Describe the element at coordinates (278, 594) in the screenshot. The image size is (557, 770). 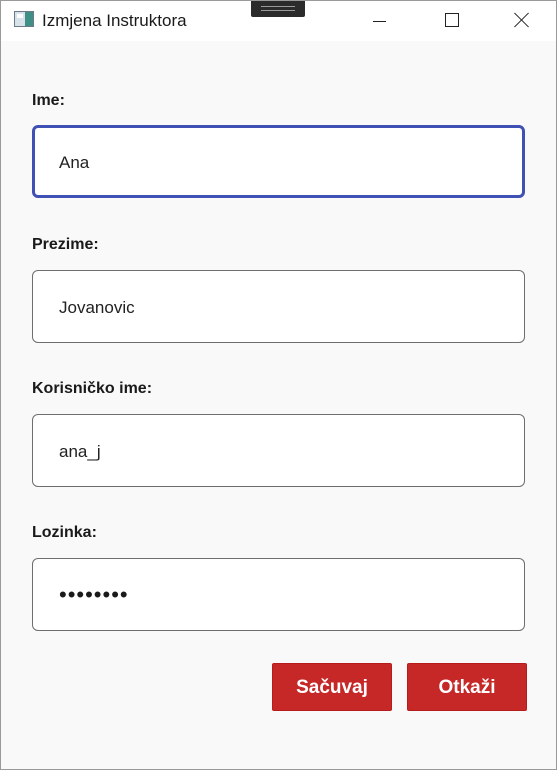
I see `password-field: ••••••••` at that location.